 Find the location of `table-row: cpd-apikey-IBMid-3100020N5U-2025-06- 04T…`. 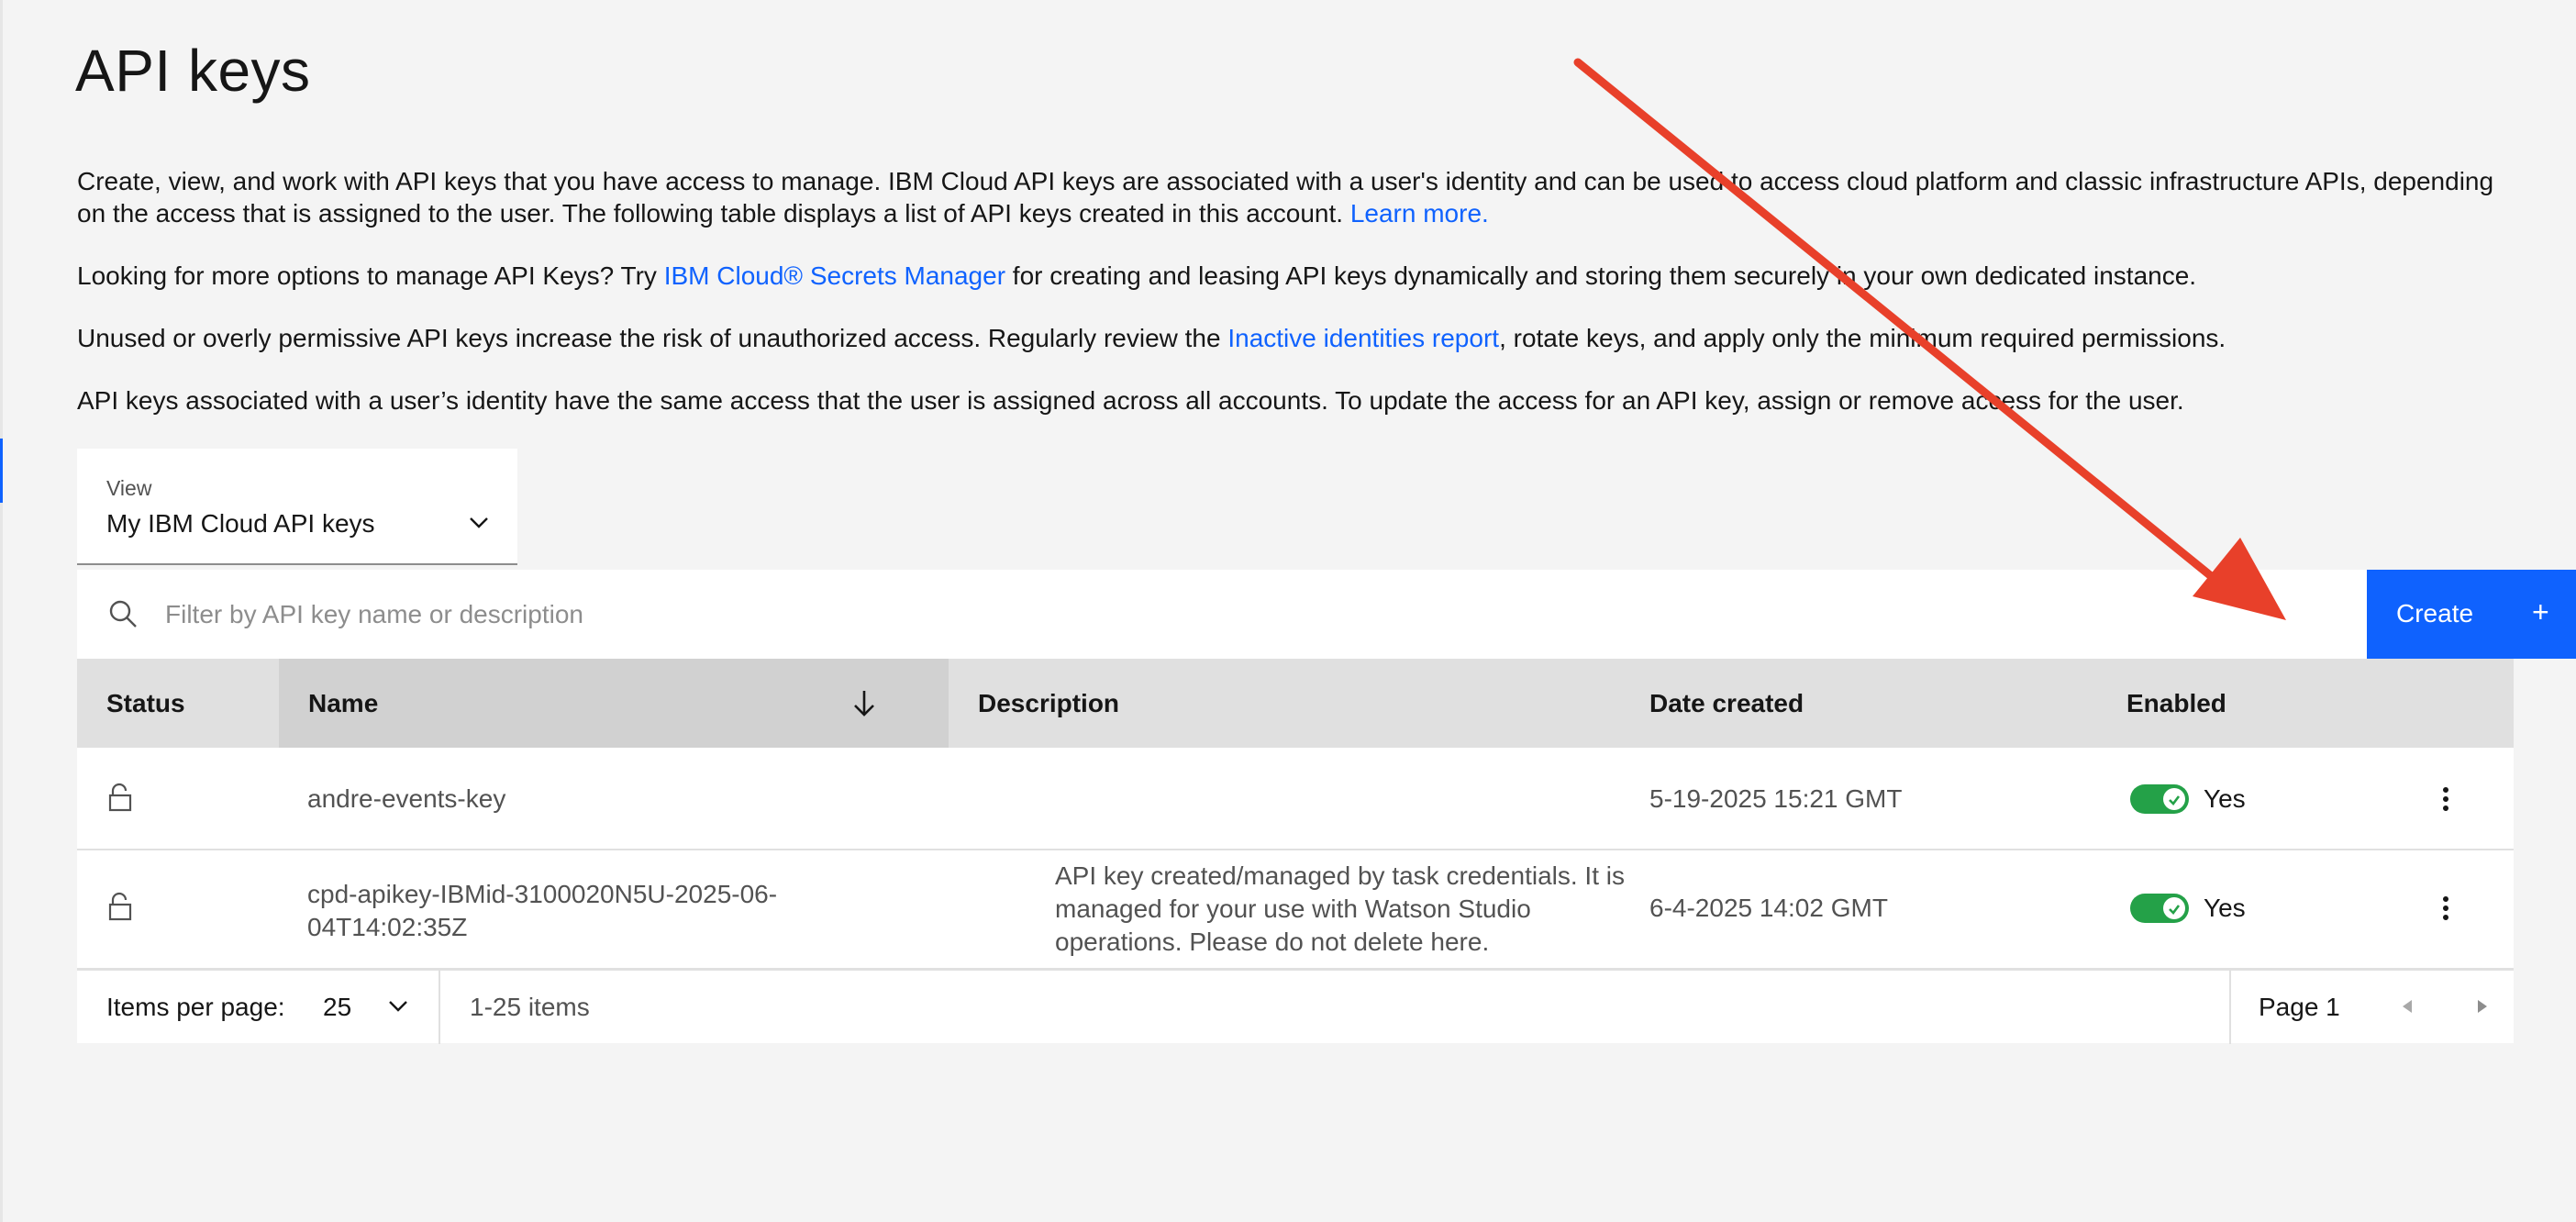

table-row: cpd-apikey-IBMid-3100020N5U-2025-06- 04T… is located at coordinates (1295, 910).